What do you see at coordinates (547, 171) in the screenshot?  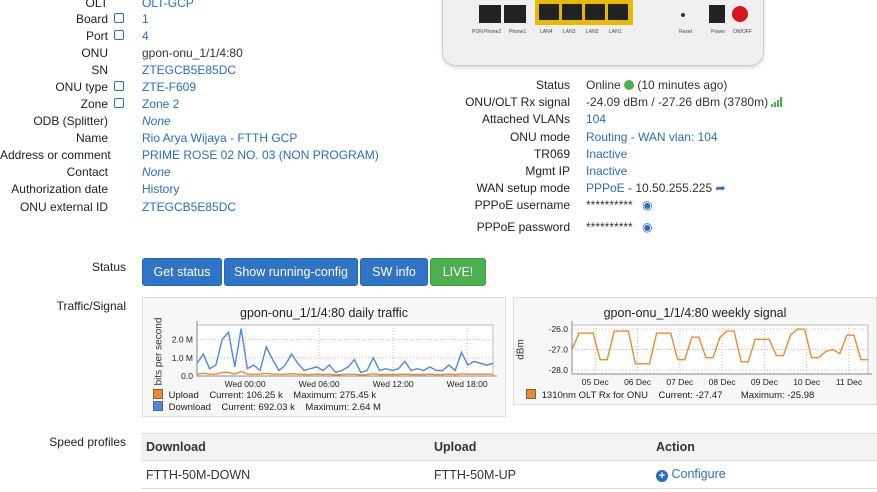 I see `mgmt-ip-label: Mgmt IP` at bounding box center [547, 171].